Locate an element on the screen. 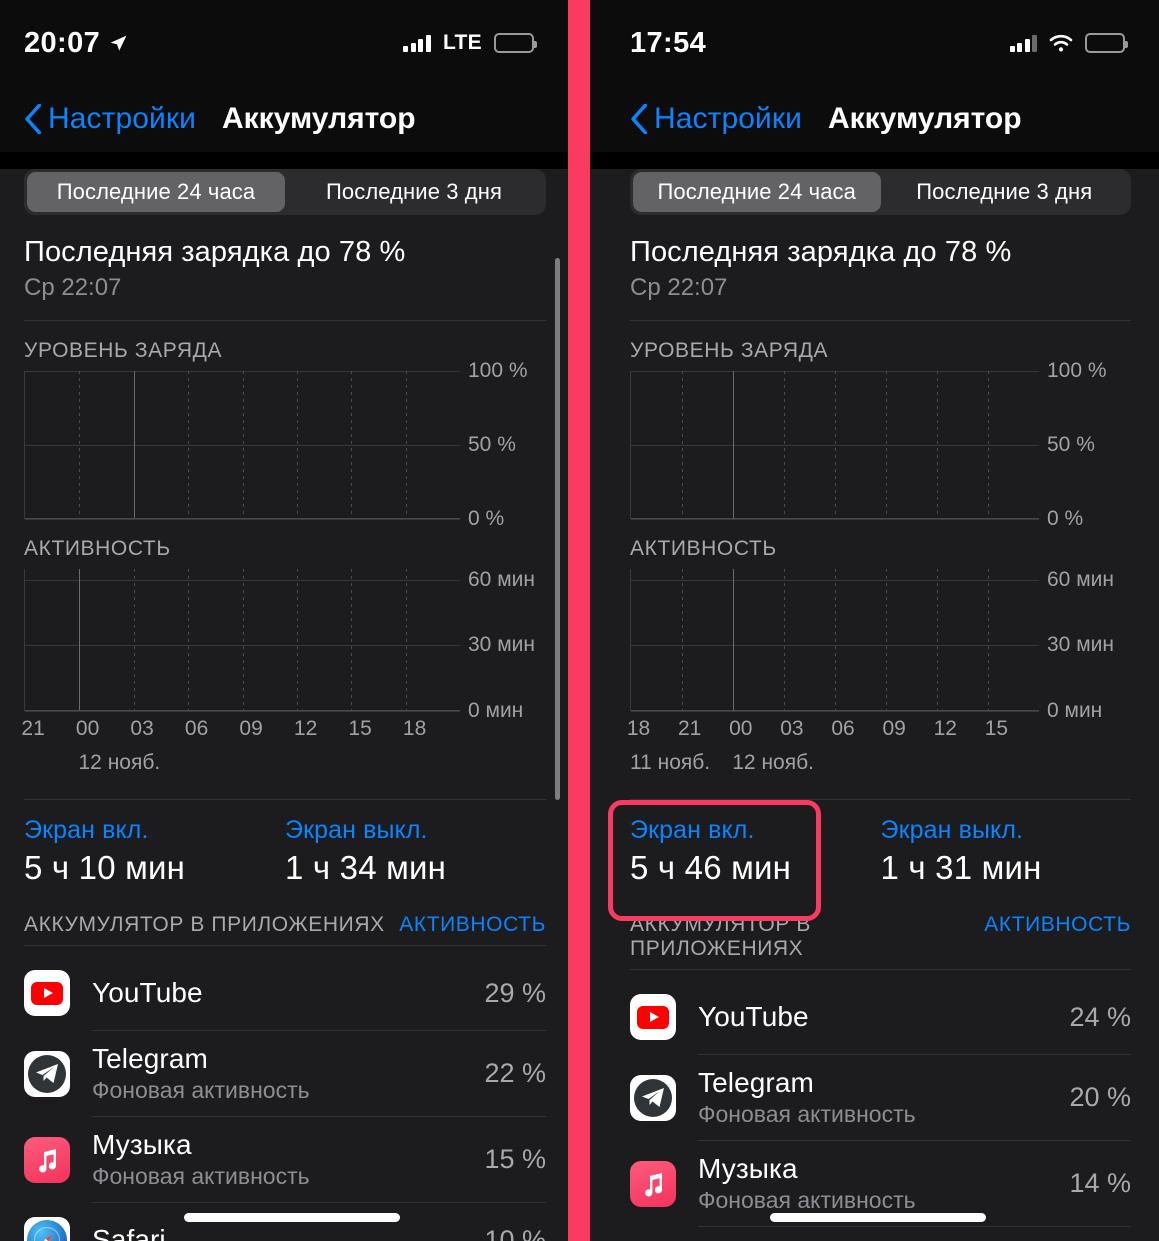 Image resolution: width=1159 pixels, height=1241 pixels. battery-level-y-axis: 0 % 50 % 100 % is located at coordinates (1085, 444).